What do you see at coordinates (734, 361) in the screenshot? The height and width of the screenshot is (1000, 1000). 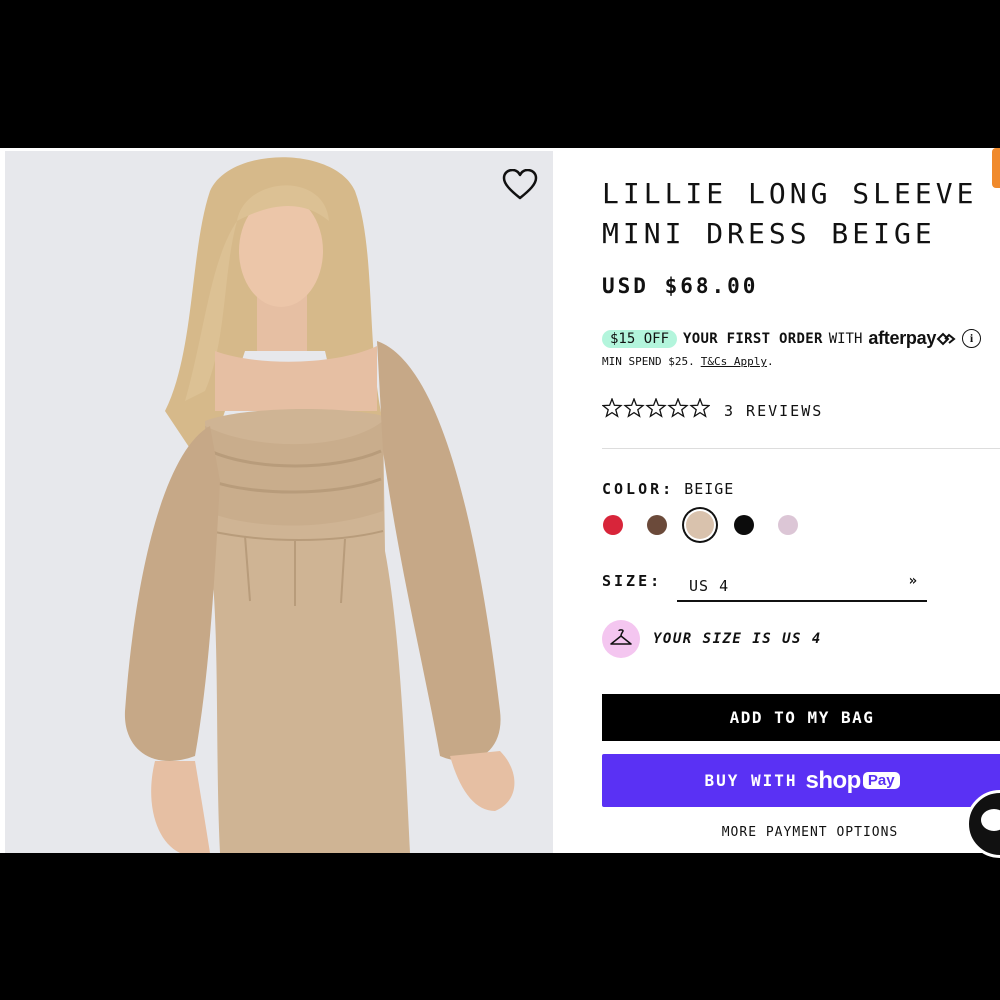 I see `terms-link: T&Cs Apply` at bounding box center [734, 361].